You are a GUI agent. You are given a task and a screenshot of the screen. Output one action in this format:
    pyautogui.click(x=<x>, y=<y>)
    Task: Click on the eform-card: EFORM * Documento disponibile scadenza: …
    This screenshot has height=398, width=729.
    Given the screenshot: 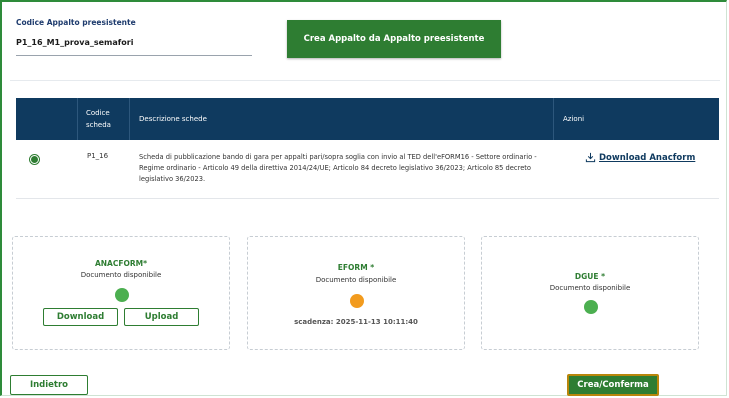 What is the action you would take?
    pyautogui.click(x=356, y=293)
    